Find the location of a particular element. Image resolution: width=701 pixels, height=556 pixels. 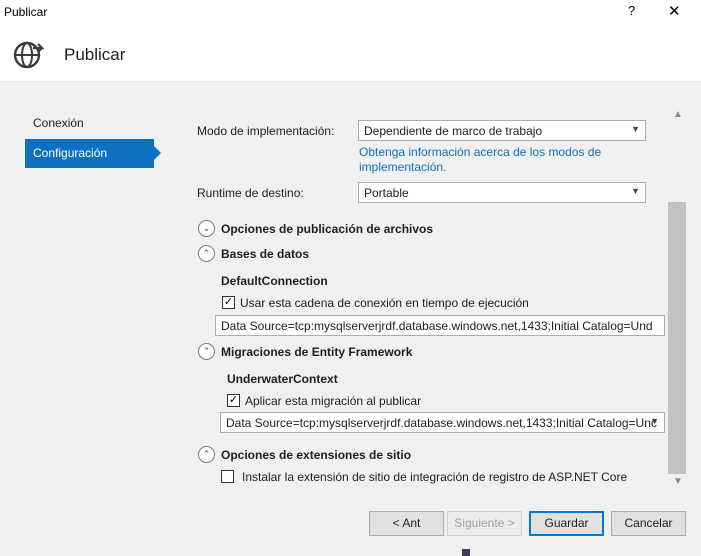

scrollbar-thumb is located at coordinates (677, 338).